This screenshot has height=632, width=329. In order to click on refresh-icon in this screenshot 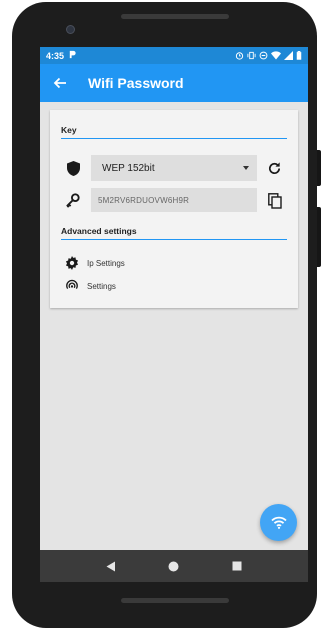, I will do `click(274, 168)`.